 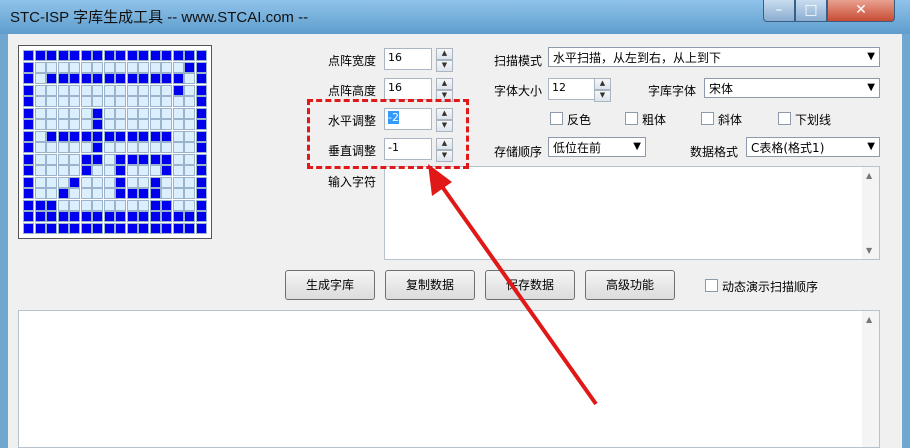 I want to click on arrow-head, so click(x=440, y=180).